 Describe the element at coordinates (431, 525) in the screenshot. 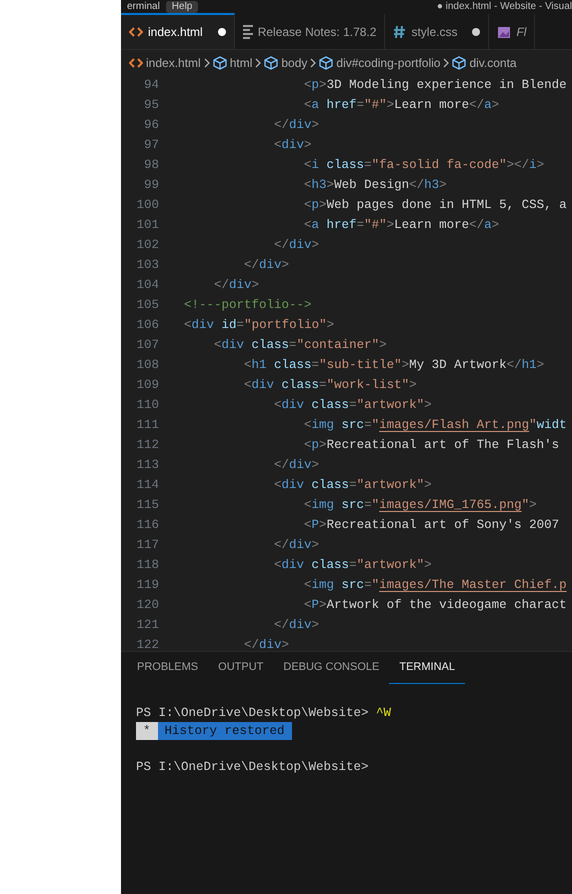

I see `code-line: <P>Recreational art of Sony's 2007` at that location.